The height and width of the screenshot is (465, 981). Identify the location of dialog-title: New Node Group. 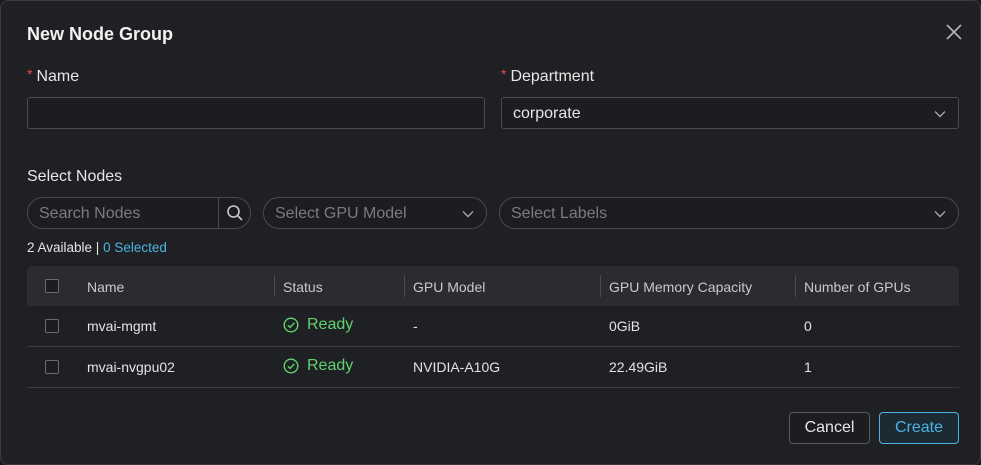
(100, 34).